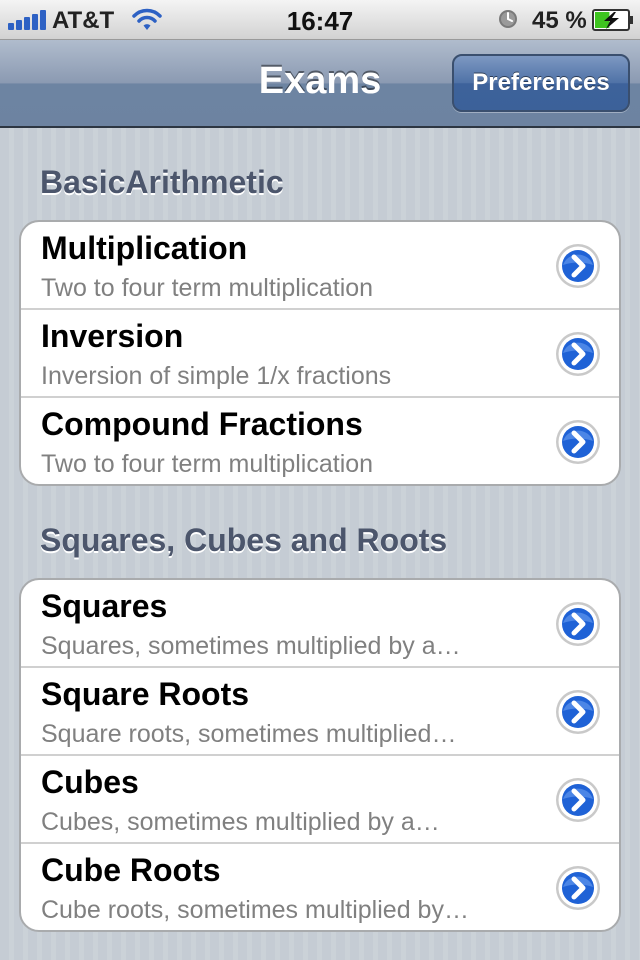  What do you see at coordinates (202, 424) in the screenshot?
I see `row-title: Compound Fractions` at bounding box center [202, 424].